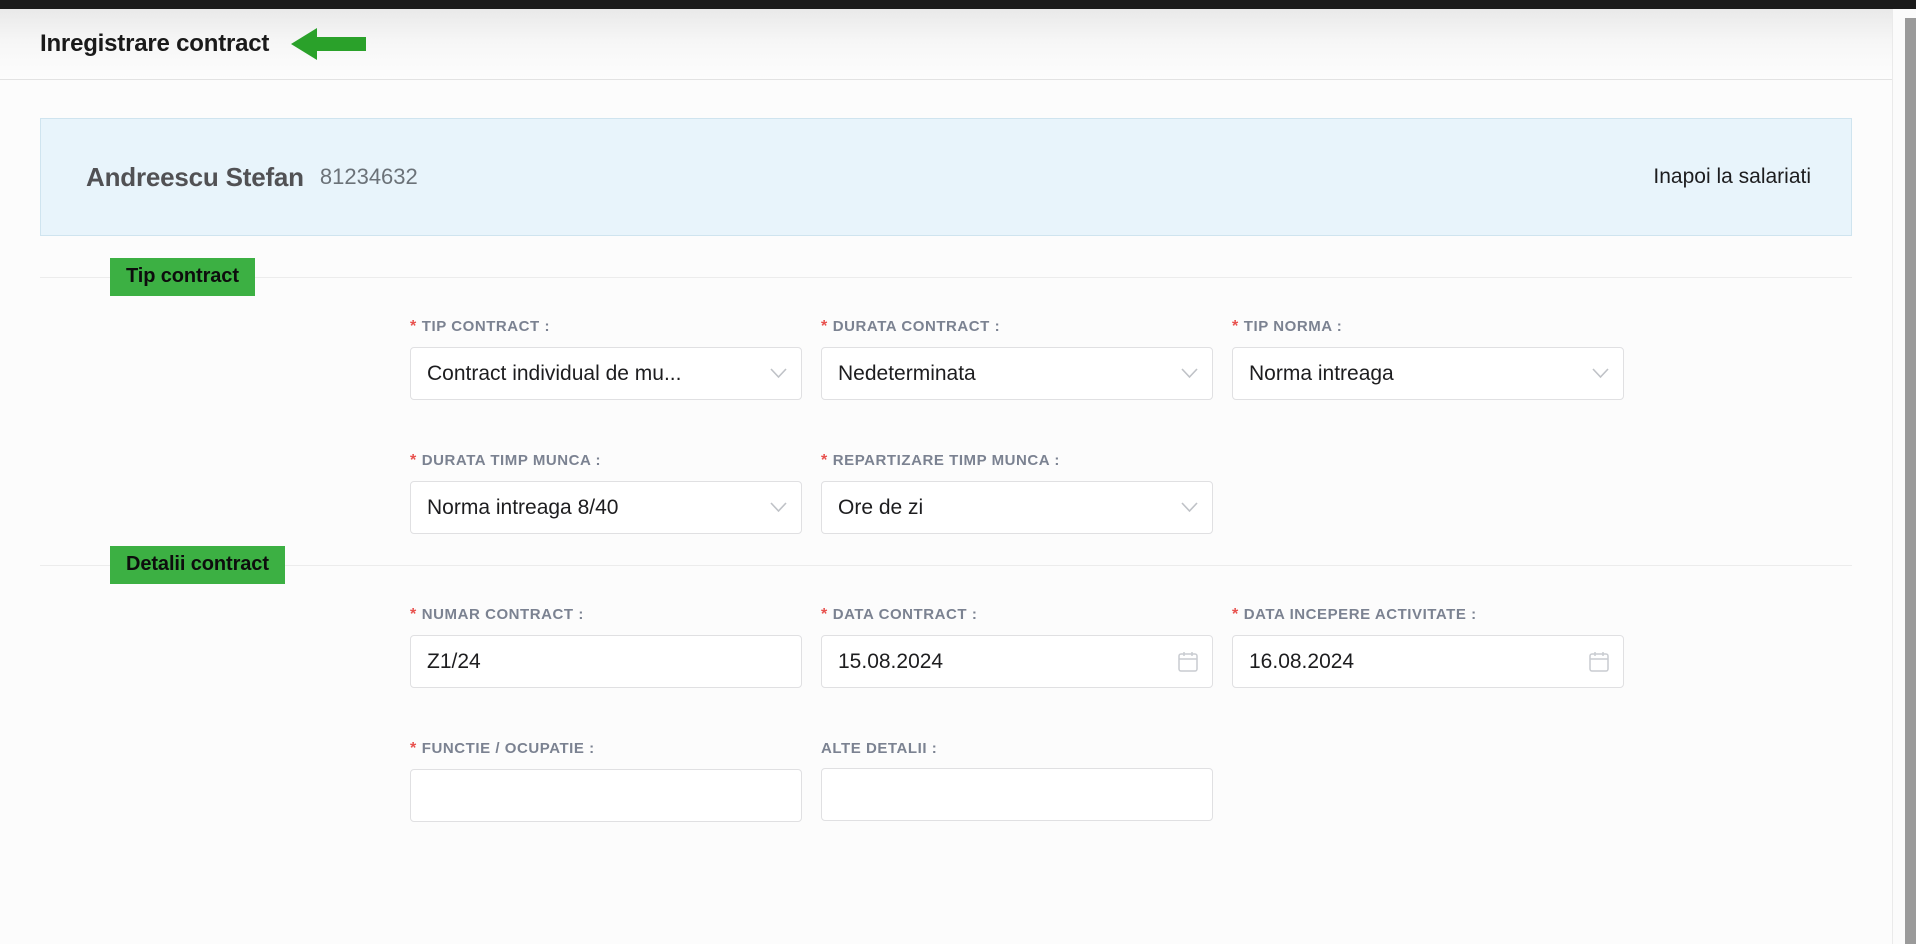 Image resolution: width=1916 pixels, height=944 pixels. I want to click on field-label-text: DURATA TIMP MUNCA :, so click(511, 460).